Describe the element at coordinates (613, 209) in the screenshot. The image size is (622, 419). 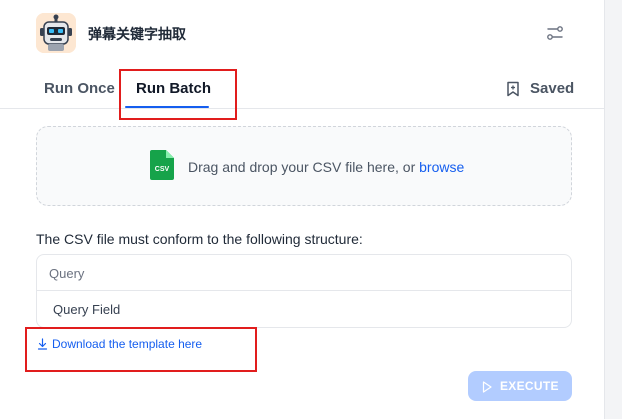
I see `page-background` at that location.